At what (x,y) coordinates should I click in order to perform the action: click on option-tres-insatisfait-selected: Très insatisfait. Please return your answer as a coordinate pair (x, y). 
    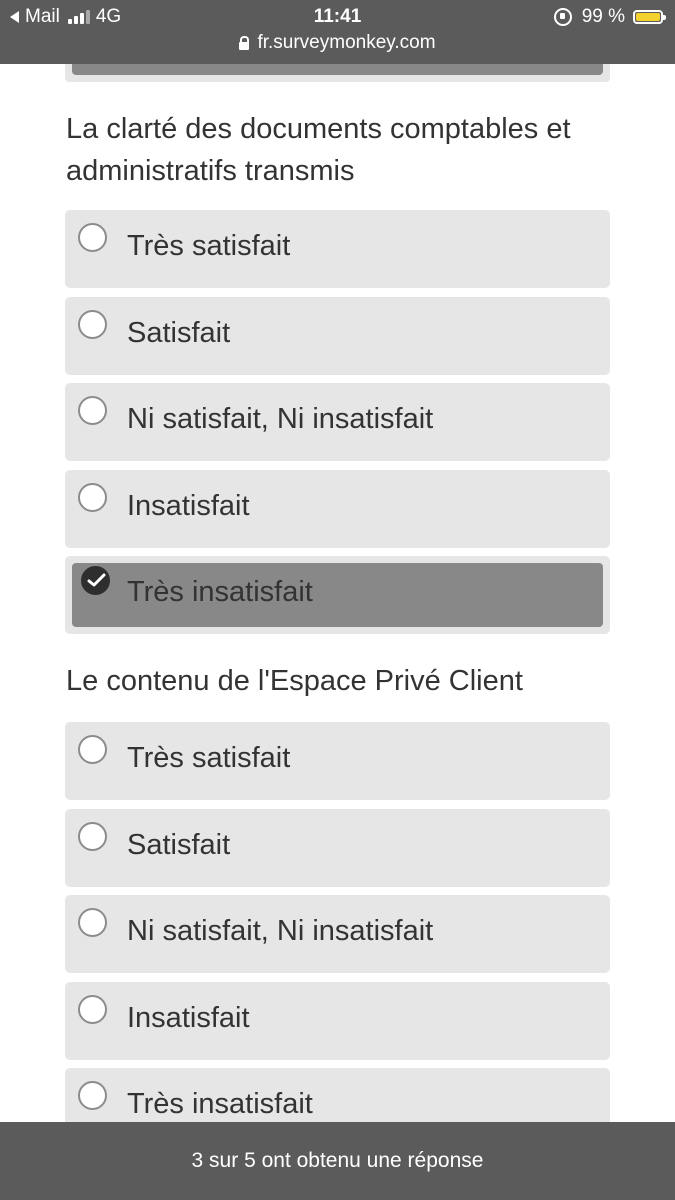
    Looking at the image, I should click on (337, 595).